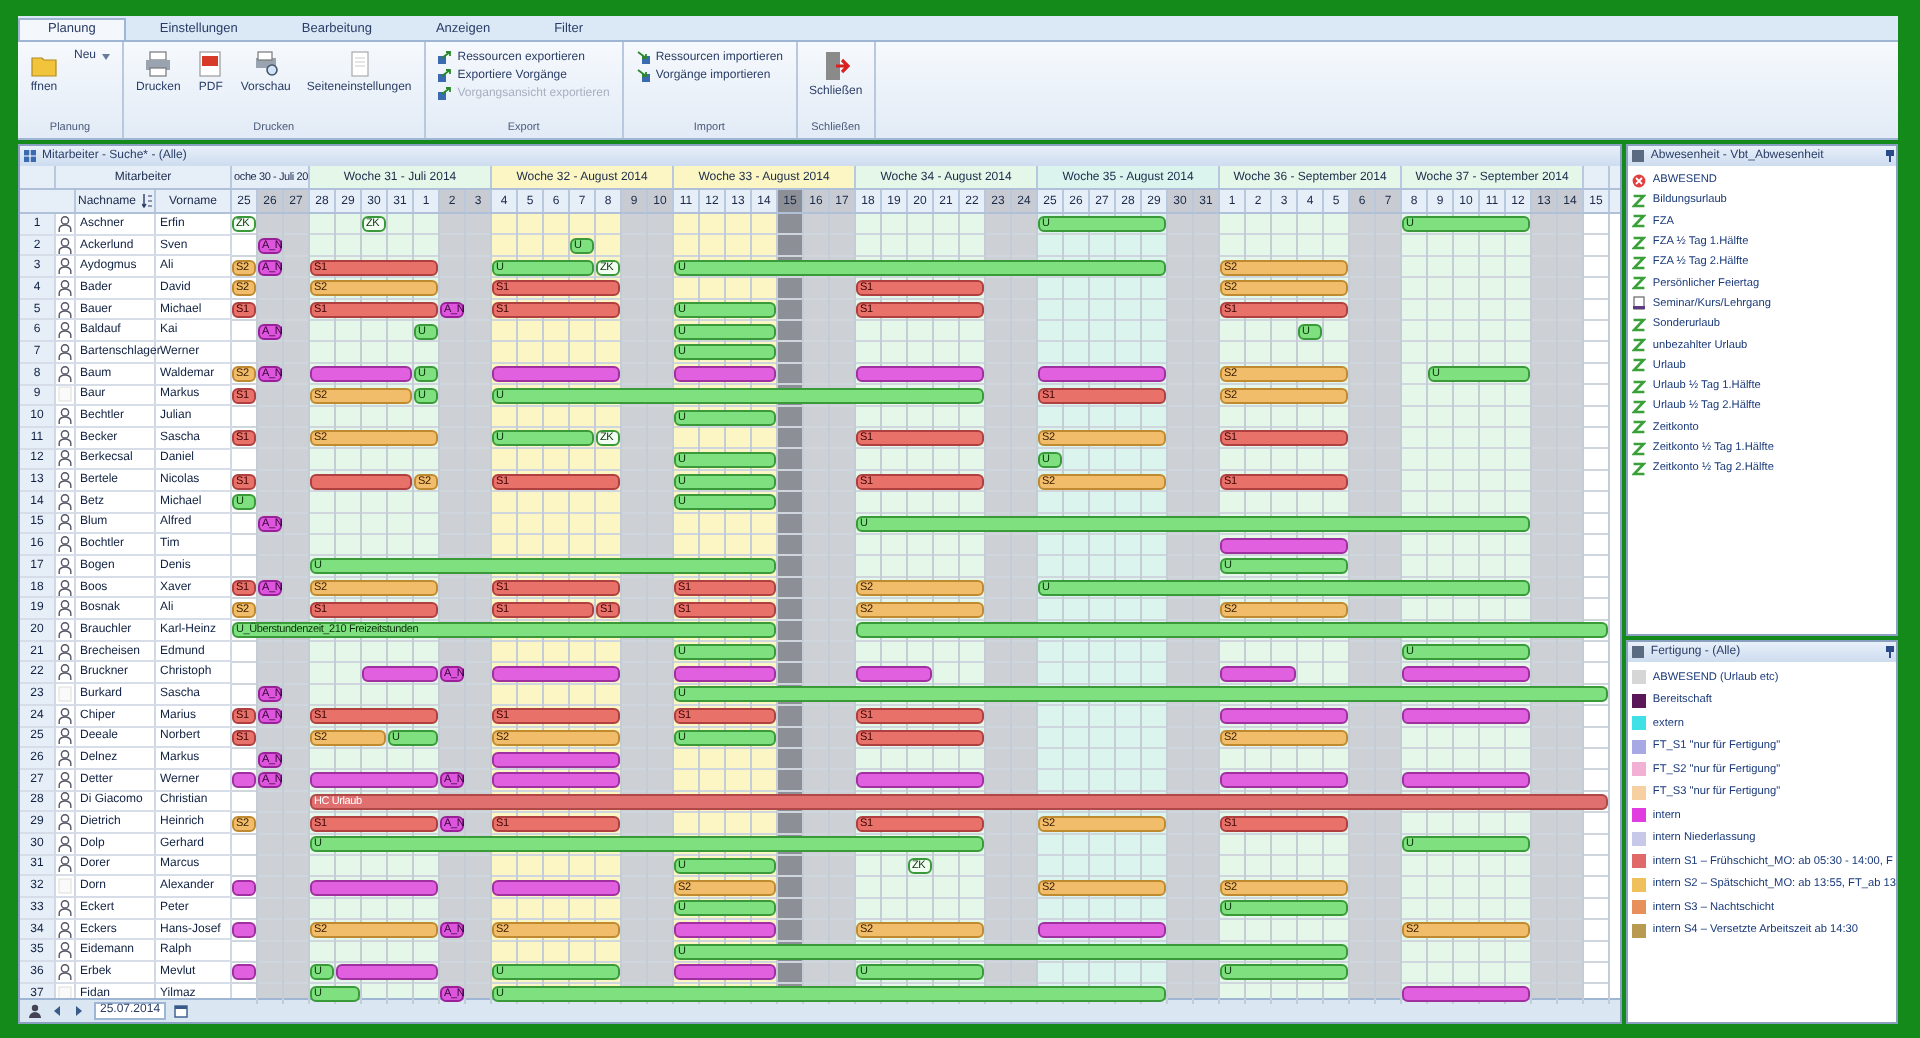 This screenshot has width=1920, height=1038. What do you see at coordinates (106, 56) in the screenshot?
I see `caret-icon` at bounding box center [106, 56].